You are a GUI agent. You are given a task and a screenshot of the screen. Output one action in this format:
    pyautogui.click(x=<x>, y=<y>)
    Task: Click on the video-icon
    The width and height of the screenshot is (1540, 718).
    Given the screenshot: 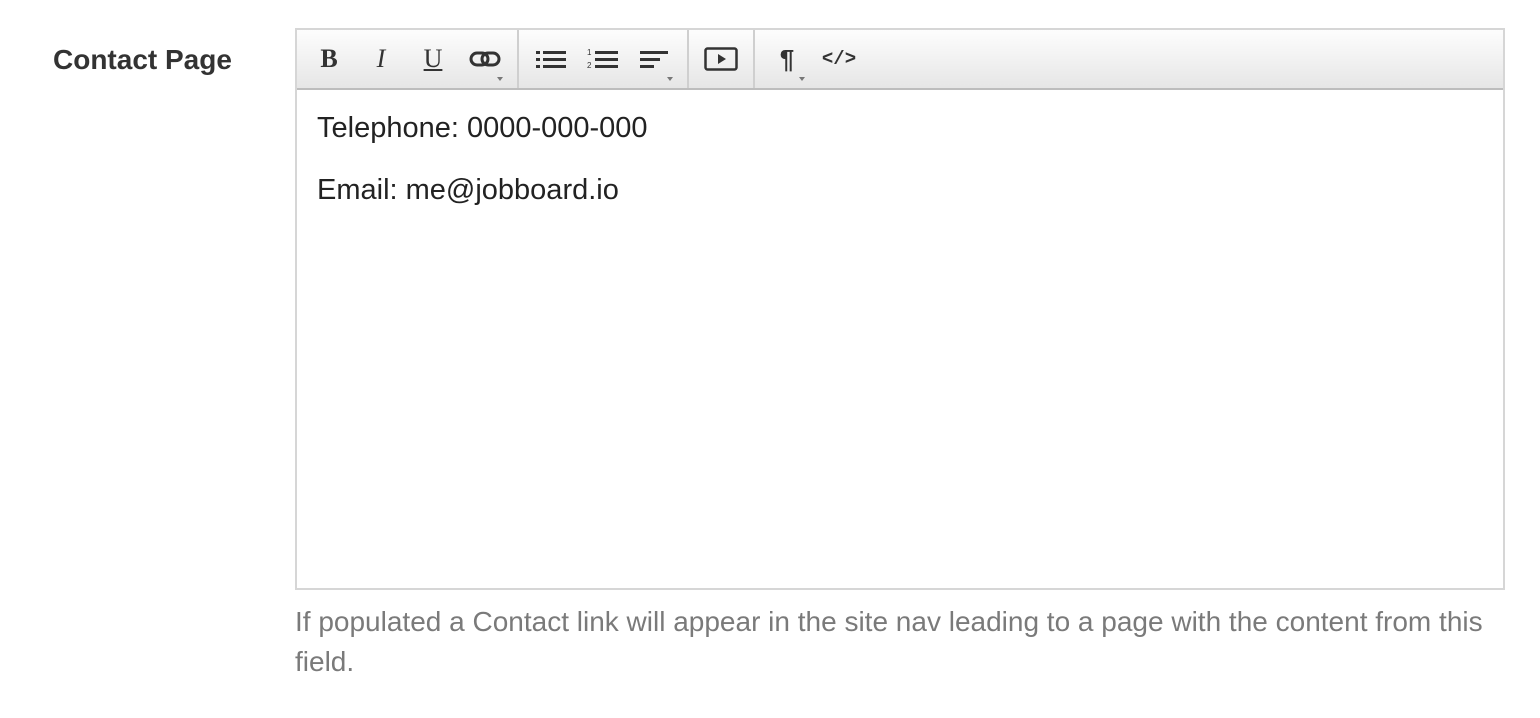 What is the action you would take?
    pyautogui.click(x=721, y=59)
    